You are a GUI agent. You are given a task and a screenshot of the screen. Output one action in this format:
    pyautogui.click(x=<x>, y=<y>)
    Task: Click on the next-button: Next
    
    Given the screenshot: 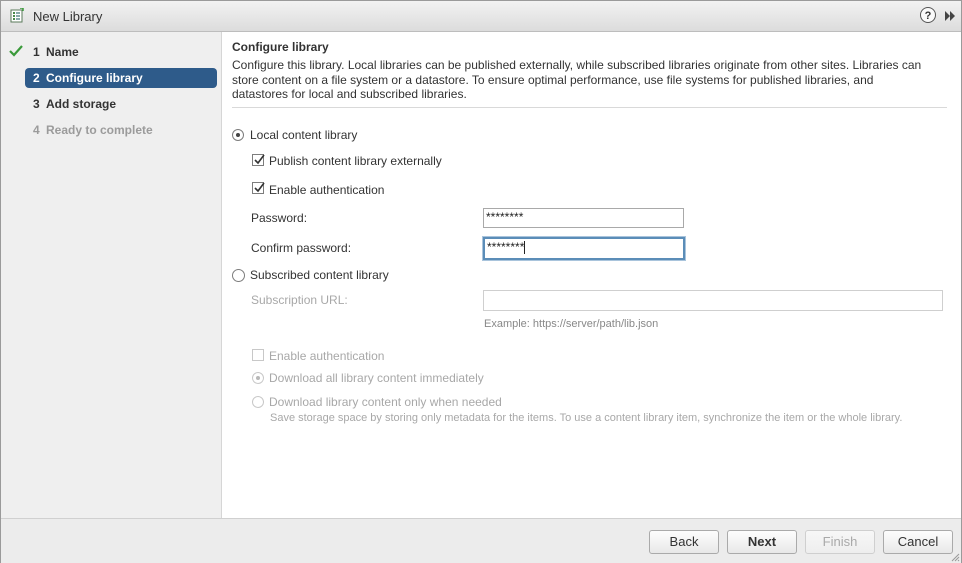 What is the action you would take?
    pyautogui.click(x=762, y=542)
    